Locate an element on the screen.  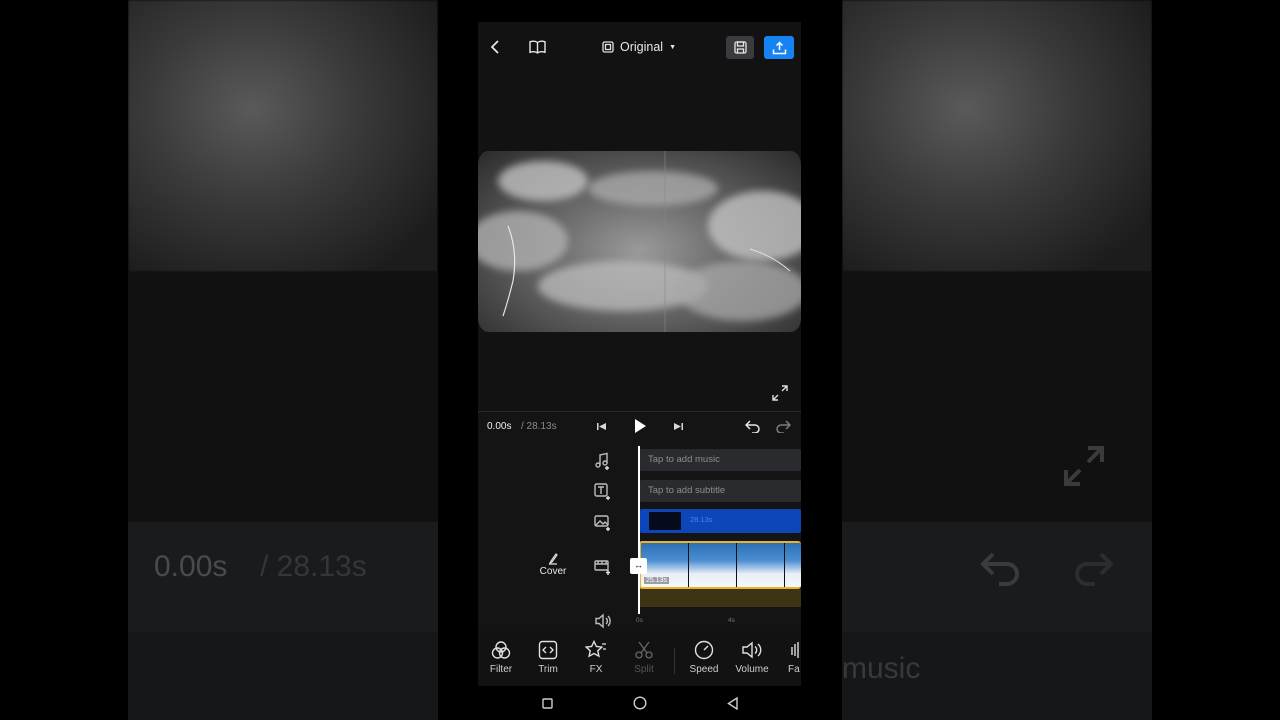
play-icon is located at coordinates (640, 426).